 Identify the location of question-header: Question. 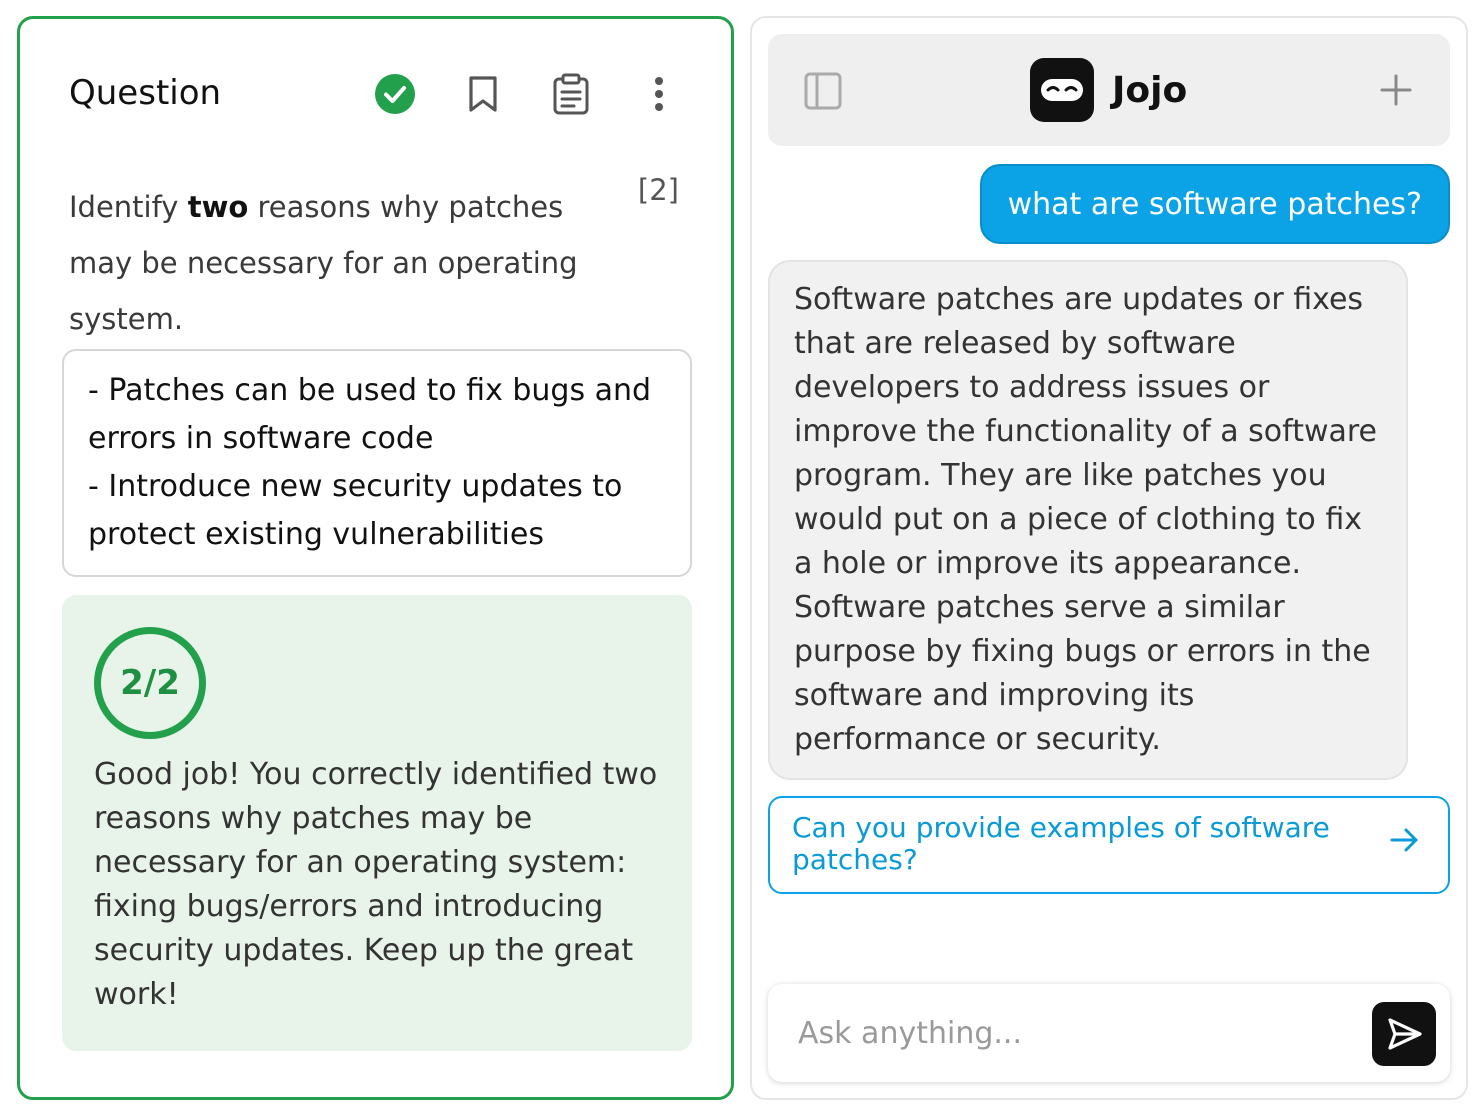
(375, 94).